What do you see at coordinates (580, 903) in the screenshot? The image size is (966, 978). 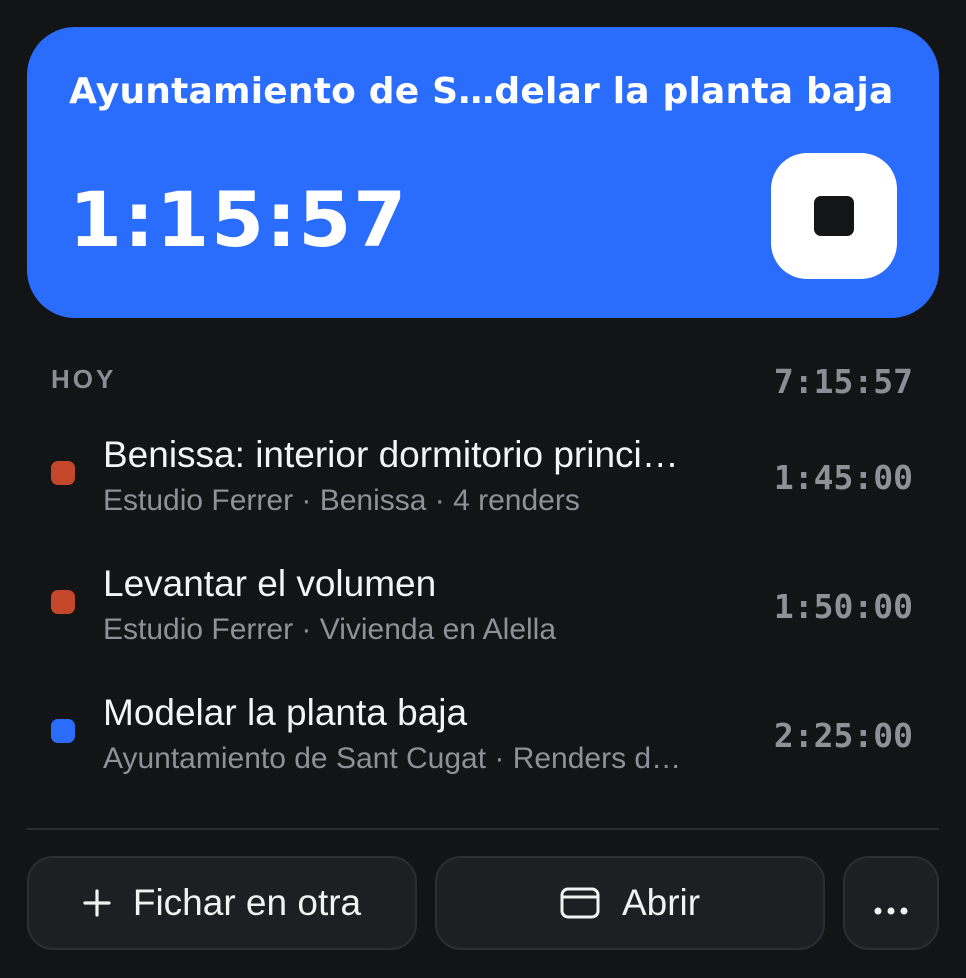 I see `window-icon` at bounding box center [580, 903].